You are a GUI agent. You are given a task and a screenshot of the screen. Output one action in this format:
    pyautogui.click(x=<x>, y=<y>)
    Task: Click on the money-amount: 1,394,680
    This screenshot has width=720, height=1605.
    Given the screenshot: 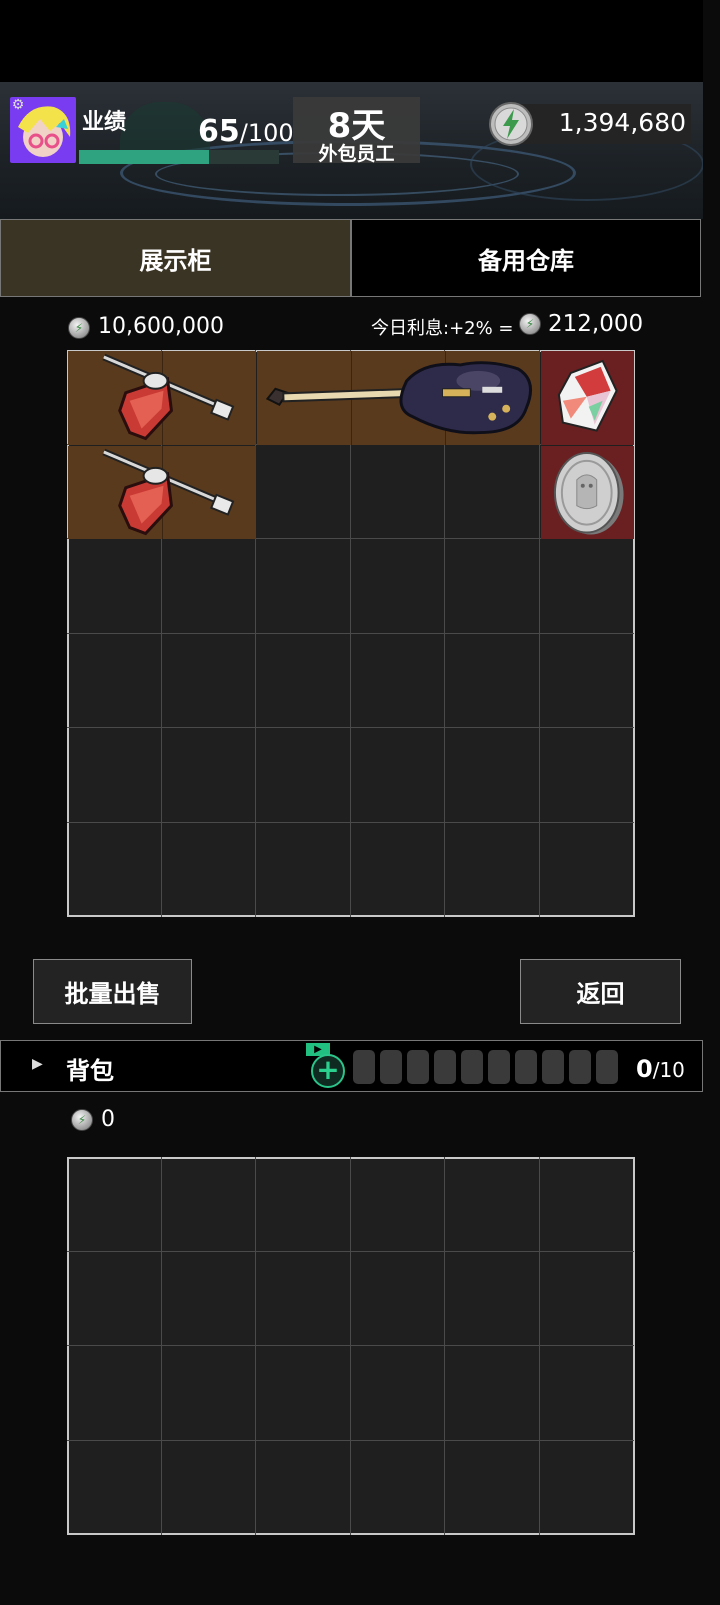 What is the action you would take?
    pyautogui.click(x=622, y=122)
    